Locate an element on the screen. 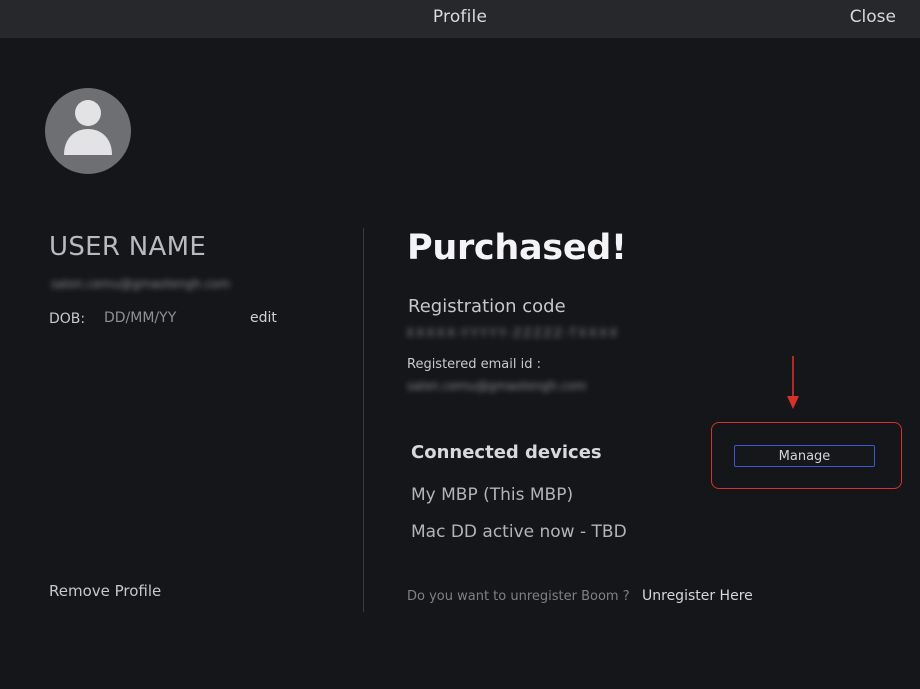  connected-devices-heading: Connected devices is located at coordinates (506, 452).